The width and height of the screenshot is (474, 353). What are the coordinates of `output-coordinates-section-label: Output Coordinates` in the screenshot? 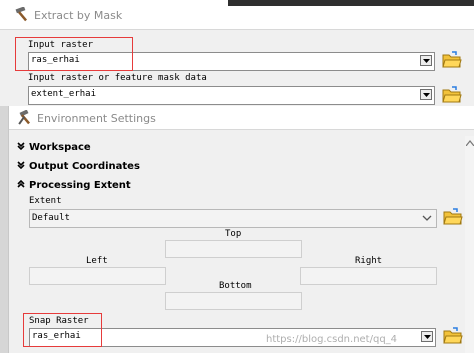 It's located at (84, 166).